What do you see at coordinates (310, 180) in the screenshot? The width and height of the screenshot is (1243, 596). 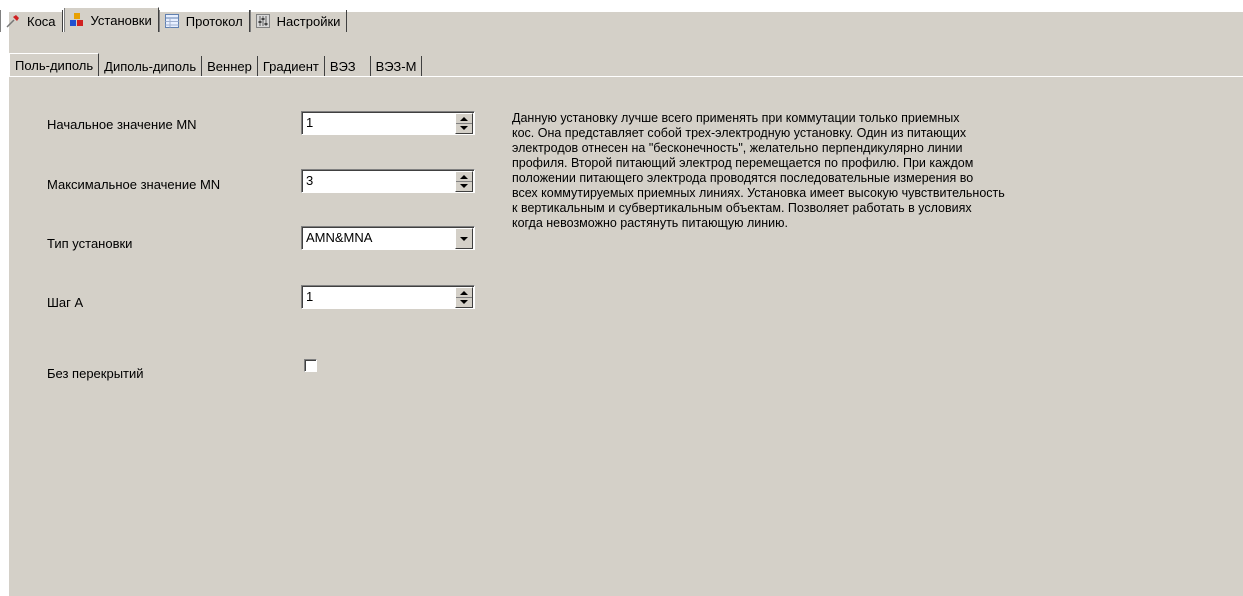 I see `max-mn-value: 3` at bounding box center [310, 180].